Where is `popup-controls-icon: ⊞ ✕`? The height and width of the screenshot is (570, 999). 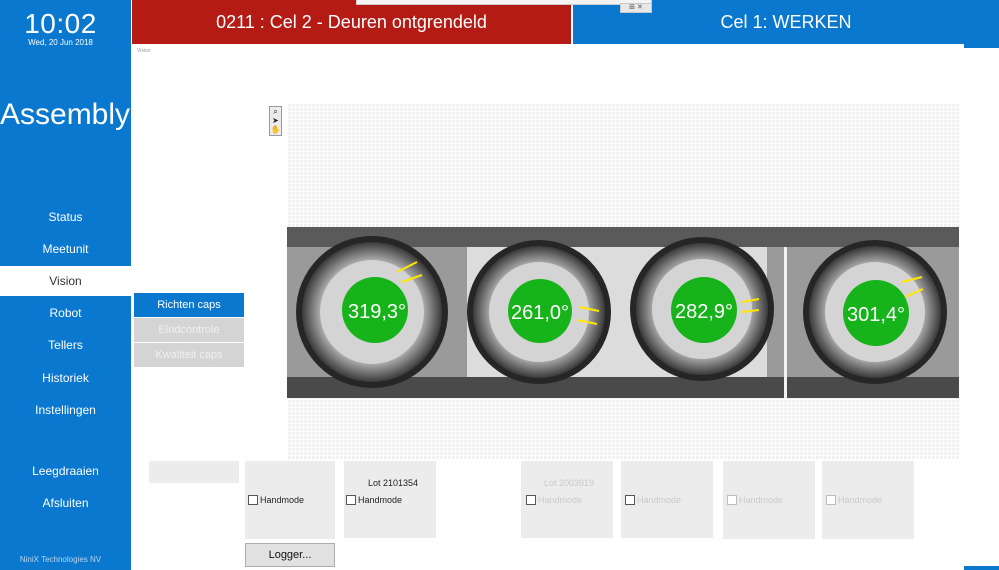
popup-controls-icon: ⊞ ✕ is located at coordinates (636, 8).